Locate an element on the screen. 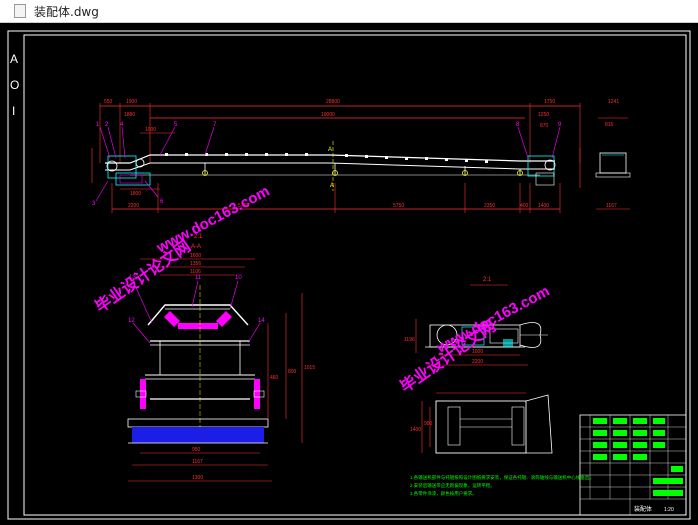  dim-third-1: 870 is located at coordinates (544, 126).